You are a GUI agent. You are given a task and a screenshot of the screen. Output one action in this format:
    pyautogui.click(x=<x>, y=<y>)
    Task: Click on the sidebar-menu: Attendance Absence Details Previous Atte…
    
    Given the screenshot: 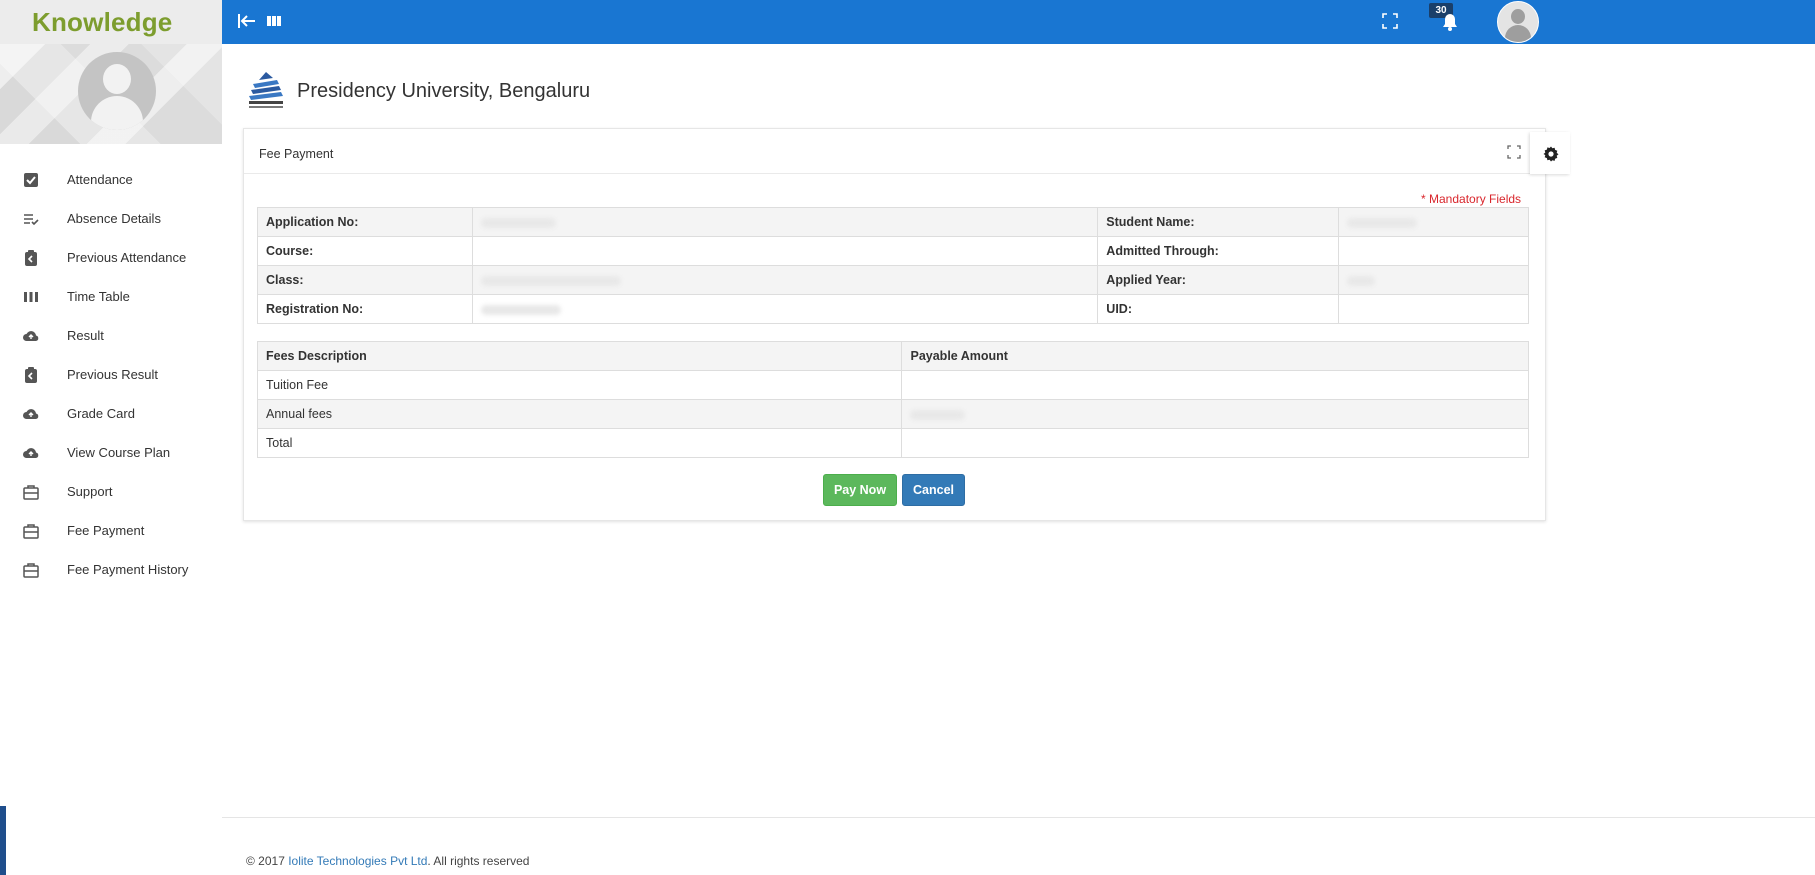 What is the action you would take?
    pyautogui.click(x=111, y=374)
    